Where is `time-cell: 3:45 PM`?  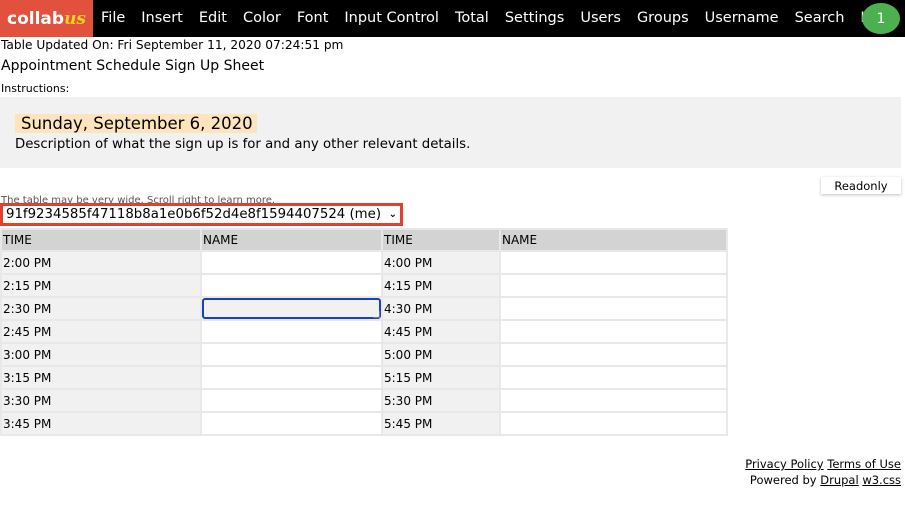
time-cell: 3:45 PM is located at coordinates (101, 423).